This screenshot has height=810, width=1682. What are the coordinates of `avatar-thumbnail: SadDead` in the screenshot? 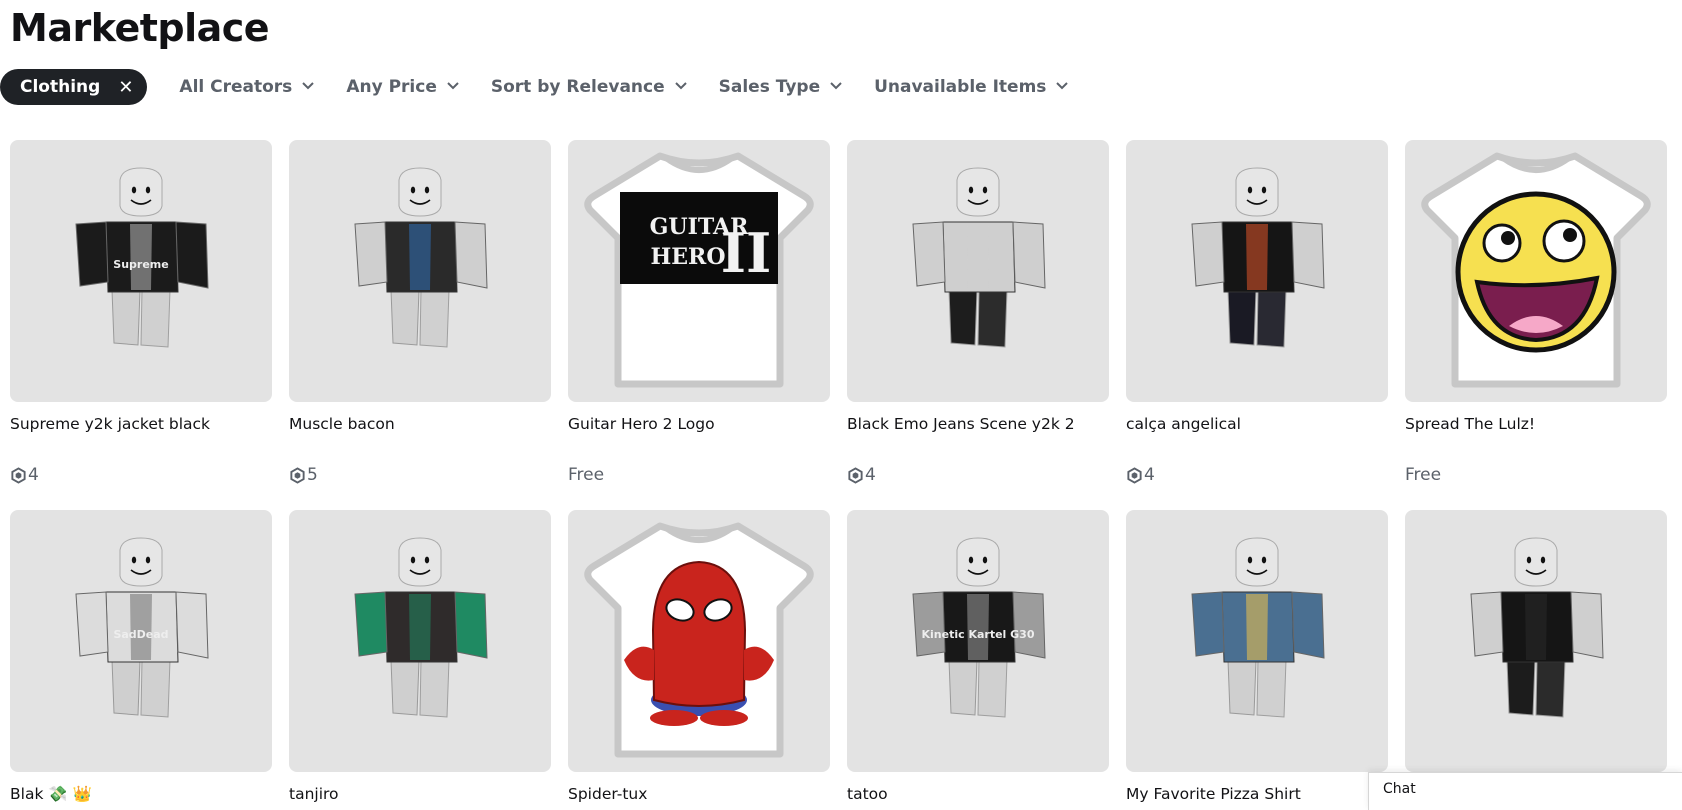 It's located at (142, 627).